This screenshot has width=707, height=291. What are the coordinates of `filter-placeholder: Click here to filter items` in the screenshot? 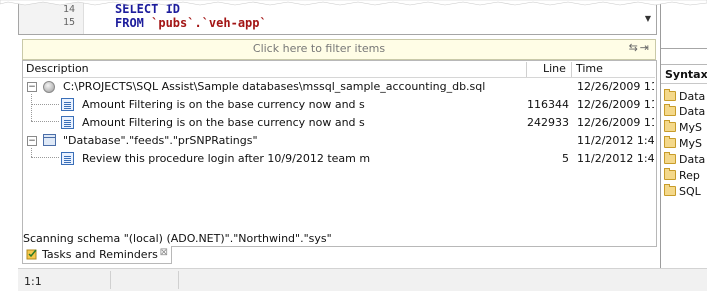 It's located at (319, 48).